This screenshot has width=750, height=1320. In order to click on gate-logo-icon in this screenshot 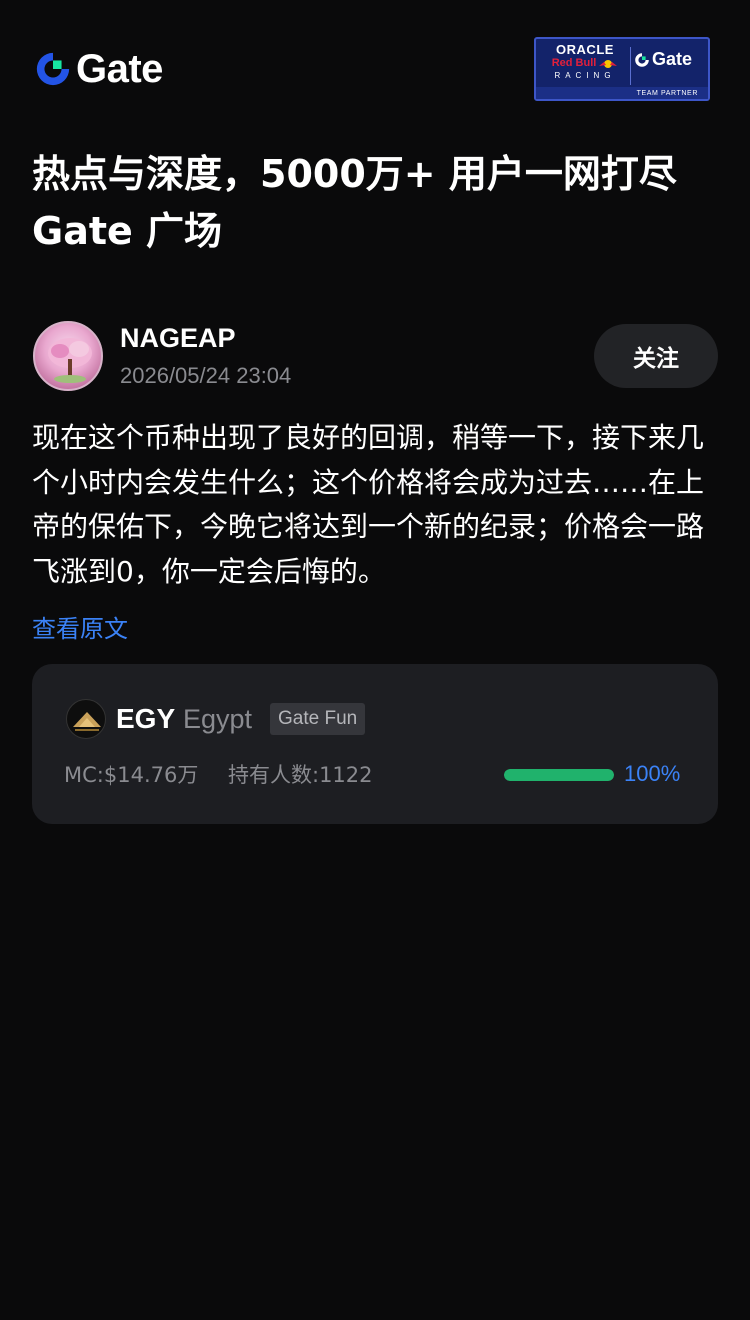, I will do `click(53, 69)`.